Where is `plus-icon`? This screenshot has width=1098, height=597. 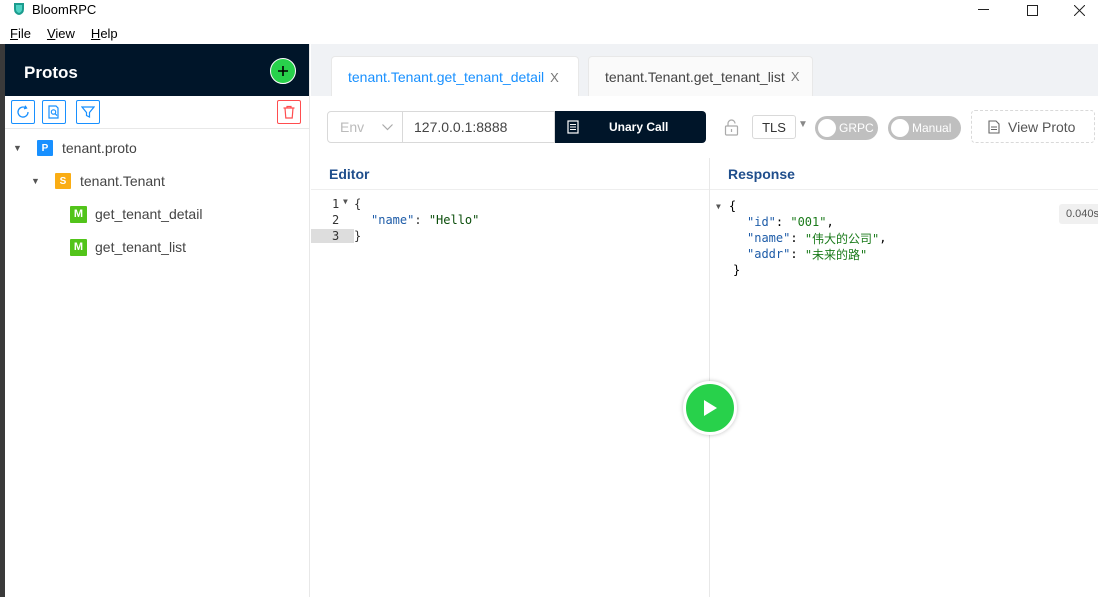 plus-icon is located at coordinates (283, 71).